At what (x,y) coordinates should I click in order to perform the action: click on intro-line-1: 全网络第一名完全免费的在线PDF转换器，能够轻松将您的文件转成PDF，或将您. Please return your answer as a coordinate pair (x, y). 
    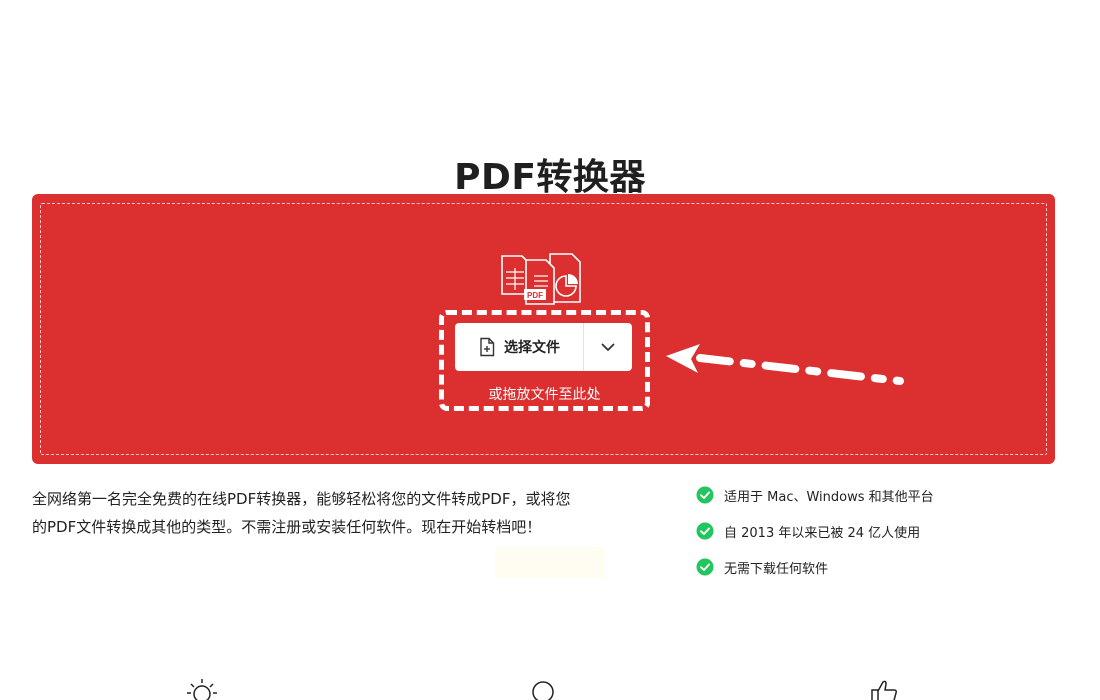
    Looking at the image, I should click on (301, 499).